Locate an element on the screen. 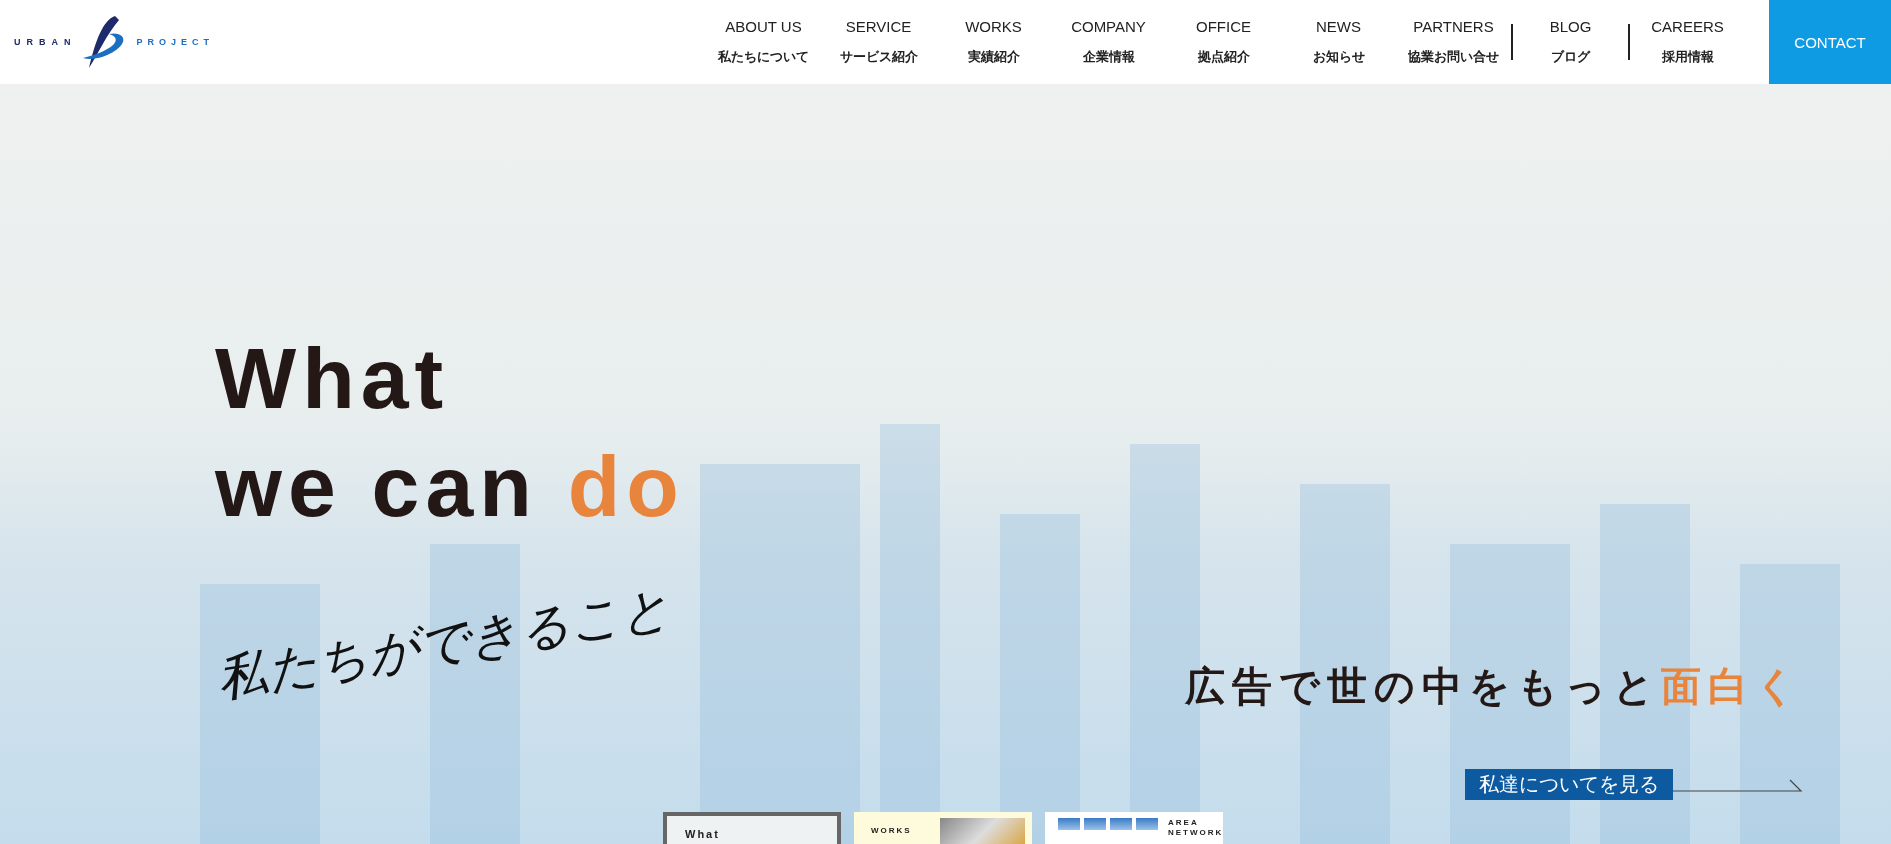 The image size is (1891, 844). tagline: 広告で世の中をもっと面白く is located at coordinates (1494, 686).